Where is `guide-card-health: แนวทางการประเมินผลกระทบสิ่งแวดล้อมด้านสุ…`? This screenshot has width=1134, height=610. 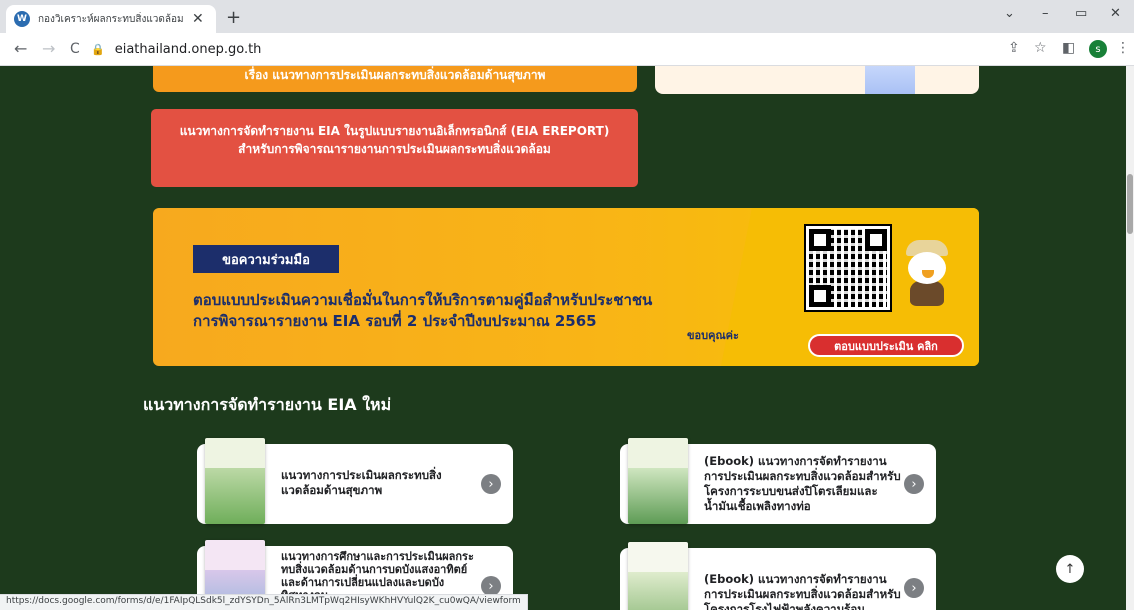
guide-card-health: แนวทางการประเมินผลกระทบสิ่งแวดล้อมด้านสุ… is located at coordinates (355, 481).